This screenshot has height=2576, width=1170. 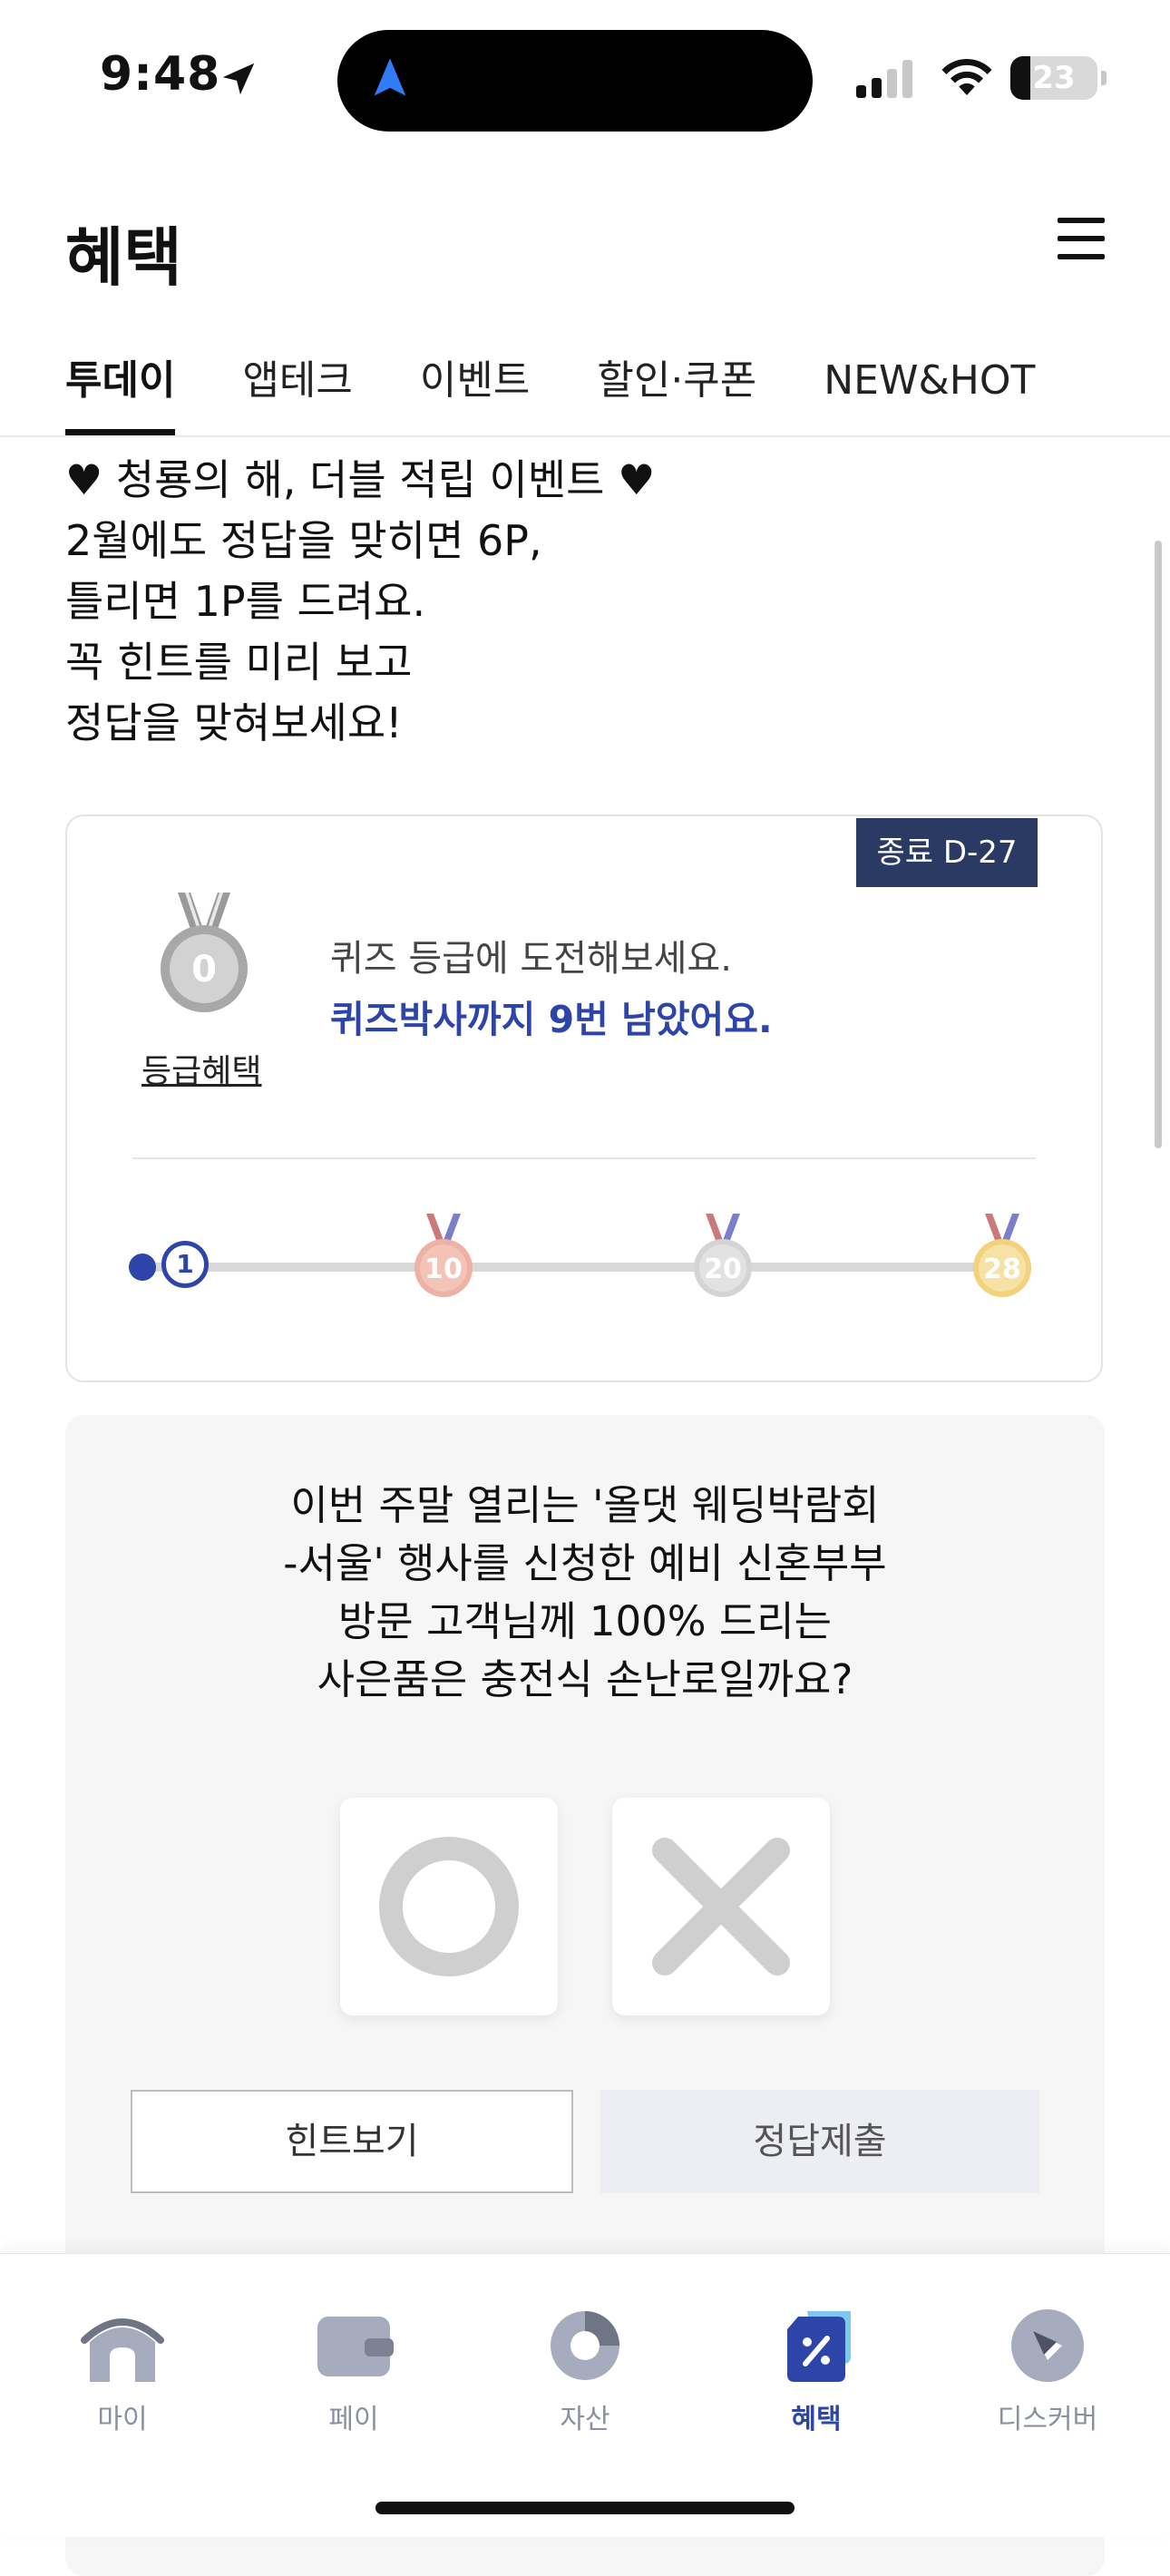 What do you see at coordinates (122, 2350) in the screenshot?
I see `home-icon` at bounding box center [122, 2350].